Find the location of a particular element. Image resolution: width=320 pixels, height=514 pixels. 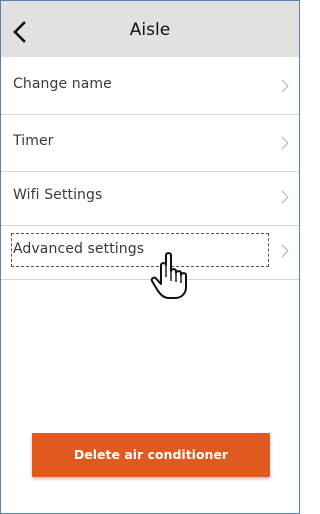

menu-item-label: Timer is located at coordinates (33, 141).